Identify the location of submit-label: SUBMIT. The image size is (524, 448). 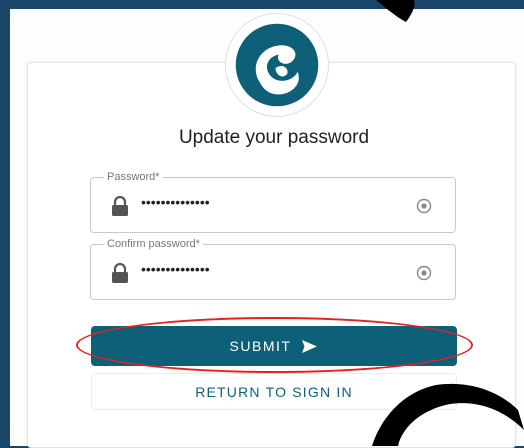
(260, 346).